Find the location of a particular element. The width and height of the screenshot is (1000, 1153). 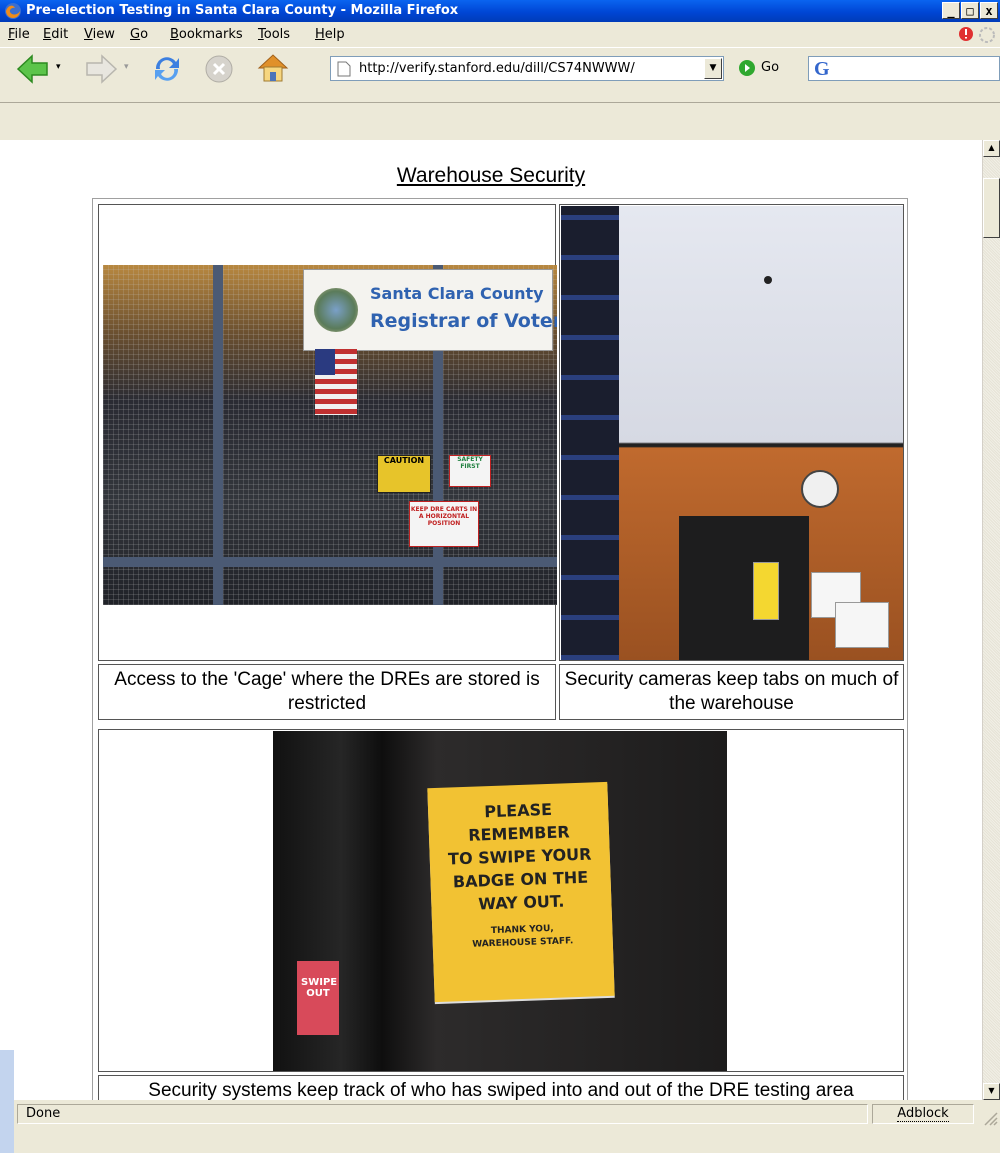

menu-bookmarks-accel: B is located at coordinates (174, 34).